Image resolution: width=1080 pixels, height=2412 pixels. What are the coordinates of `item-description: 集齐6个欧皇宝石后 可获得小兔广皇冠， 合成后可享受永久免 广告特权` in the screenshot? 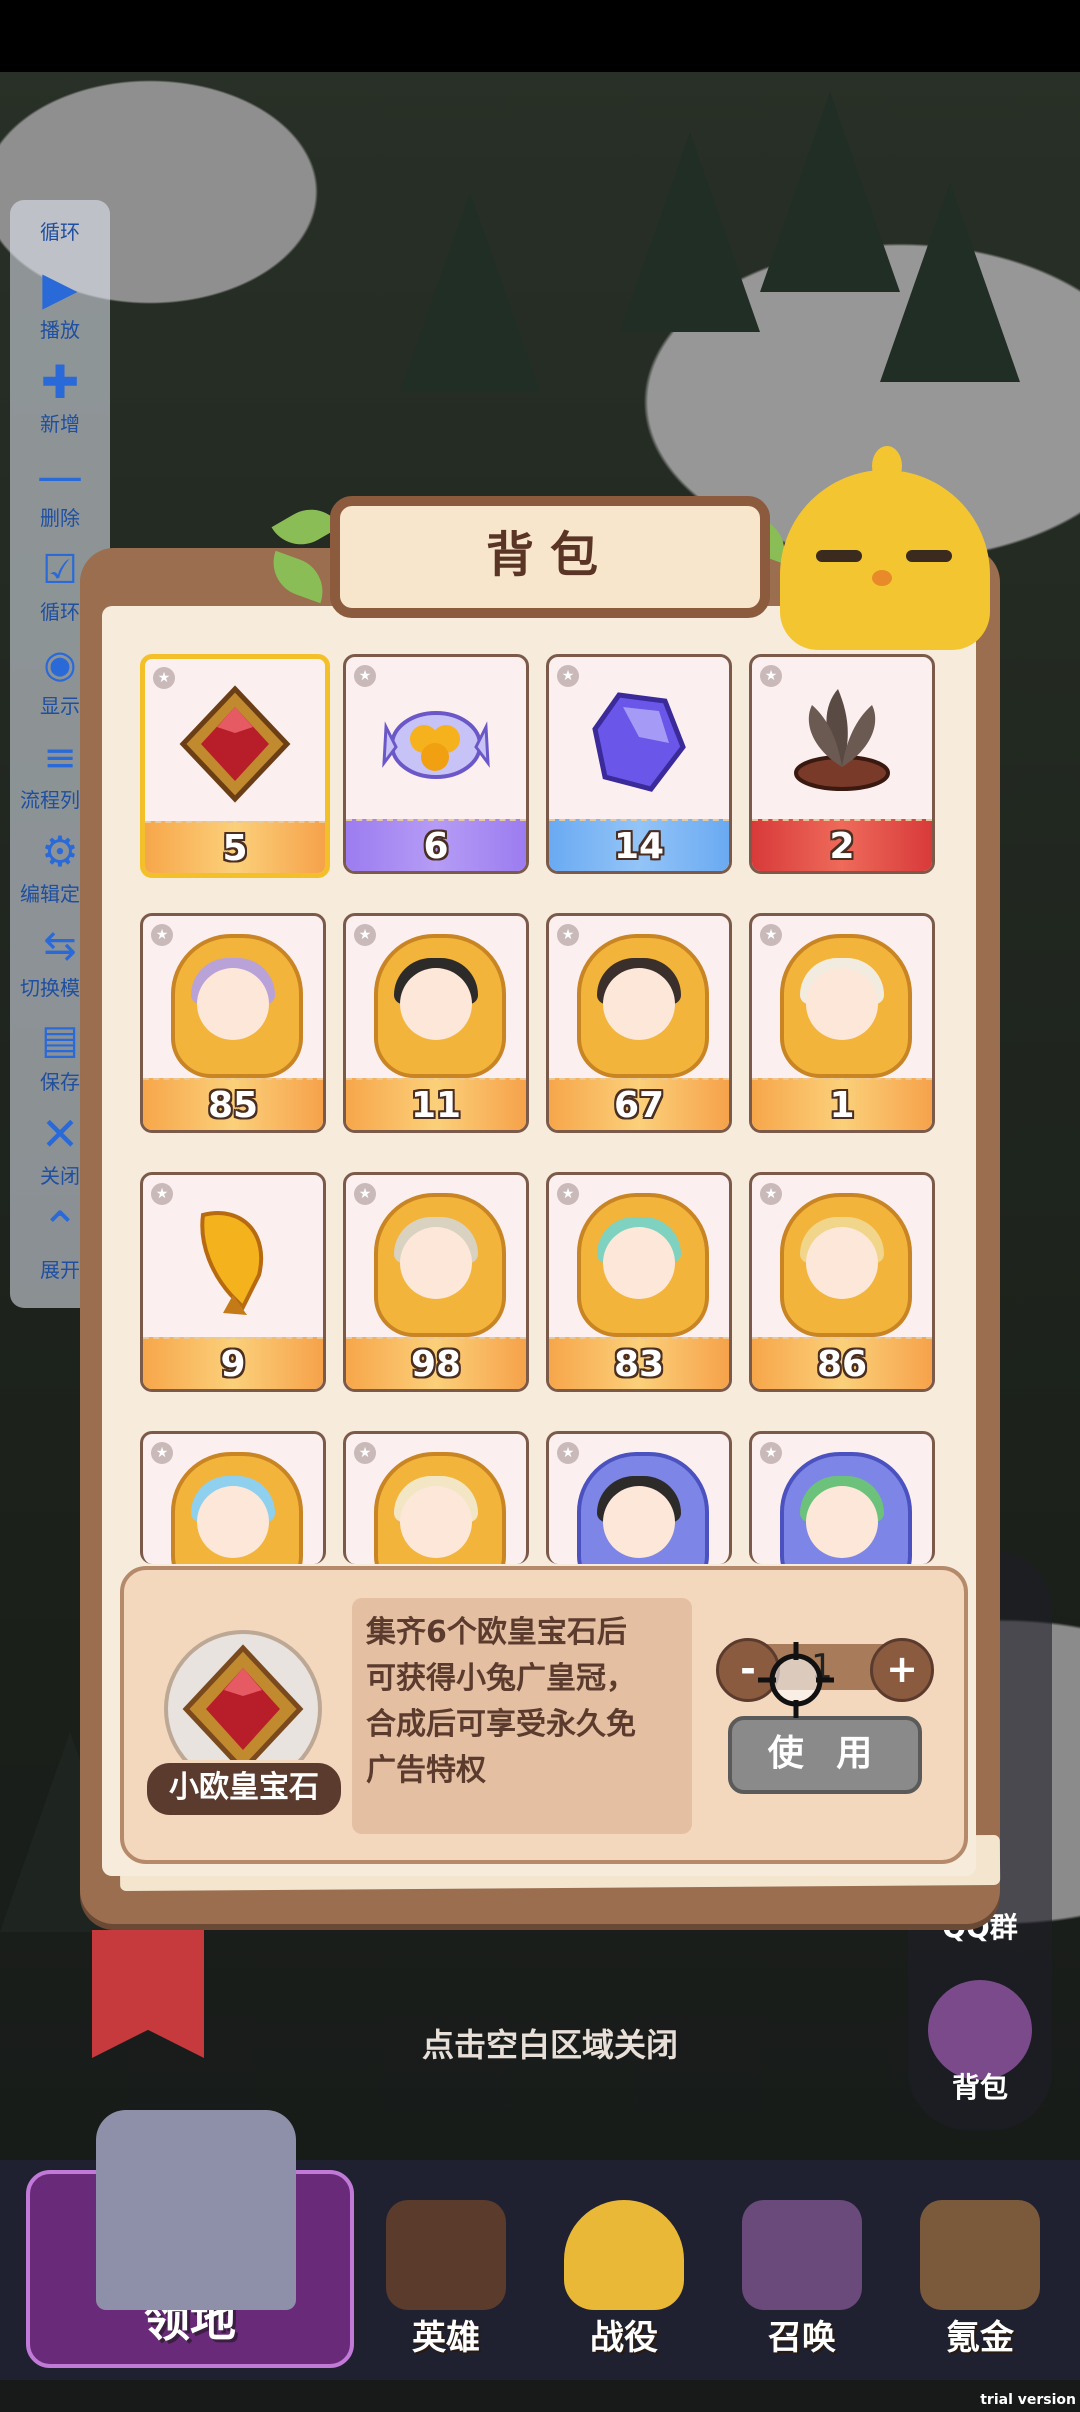 It's located at (522, 1716).